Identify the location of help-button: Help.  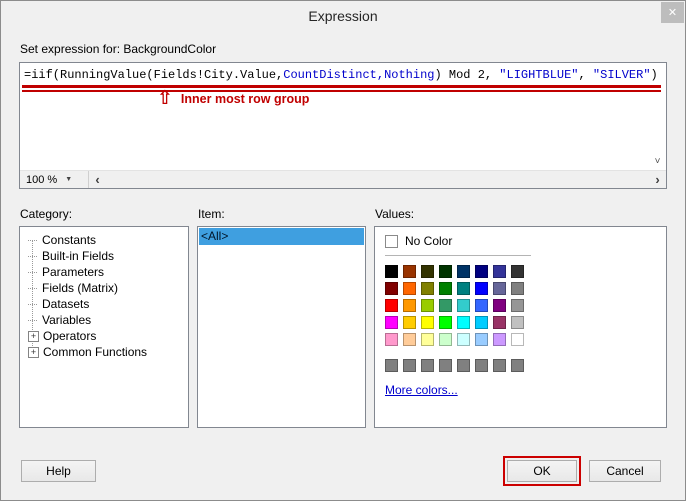
(58, 471).